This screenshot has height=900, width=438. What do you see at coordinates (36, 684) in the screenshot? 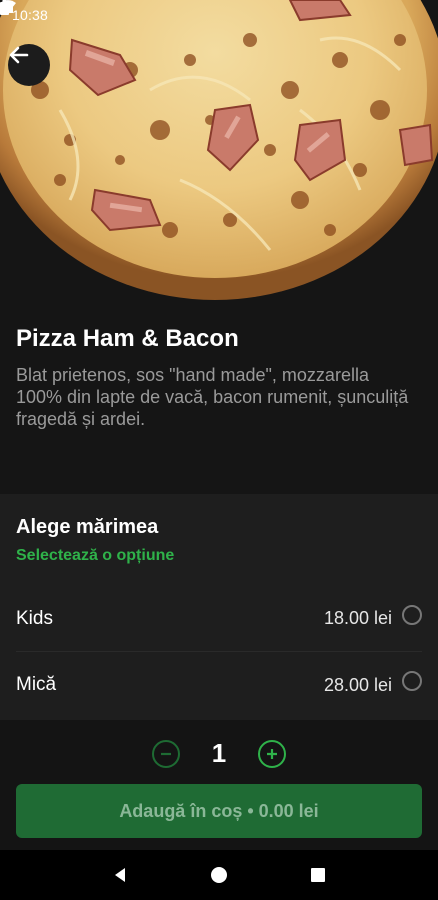
I see `size-option-label: Mică` at bounding box center [36, 684].